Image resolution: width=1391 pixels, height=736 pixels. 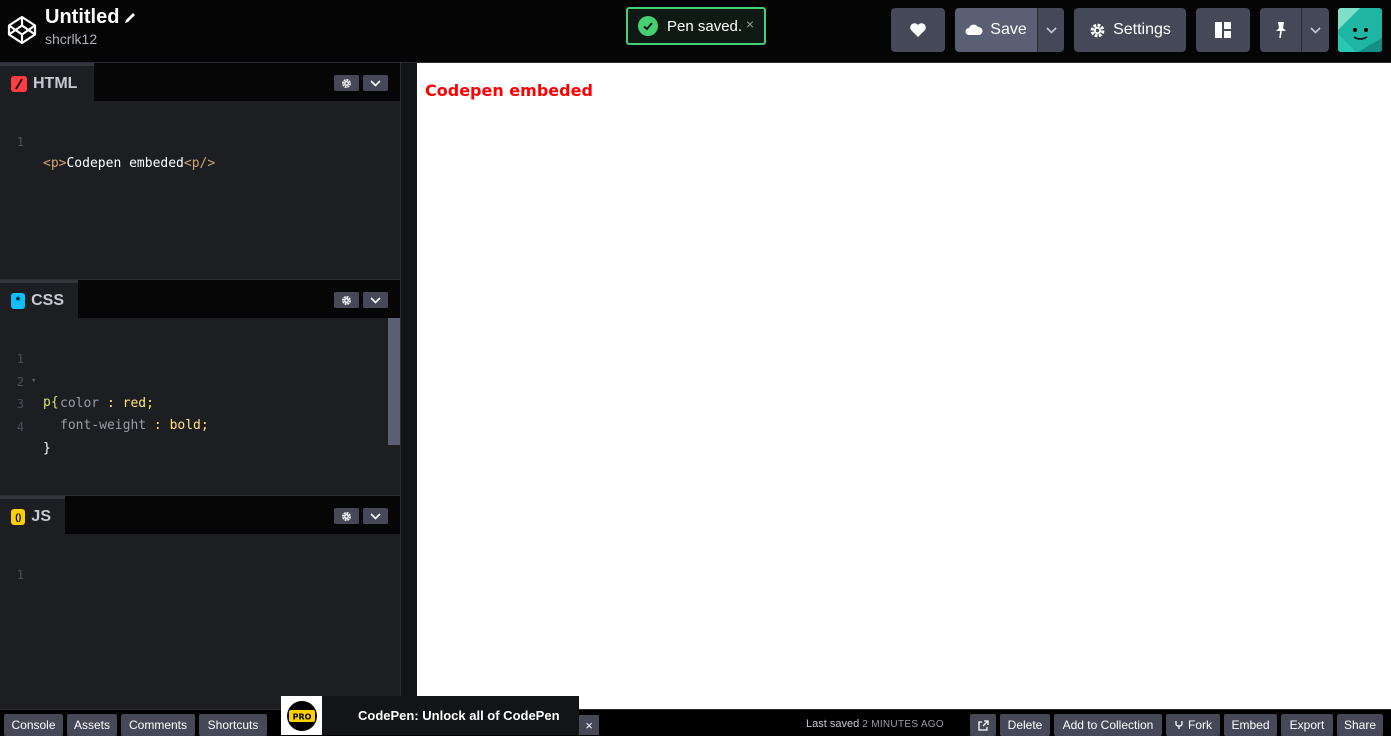 I want to click on save-label: Save, so click(x=1008, y=29).